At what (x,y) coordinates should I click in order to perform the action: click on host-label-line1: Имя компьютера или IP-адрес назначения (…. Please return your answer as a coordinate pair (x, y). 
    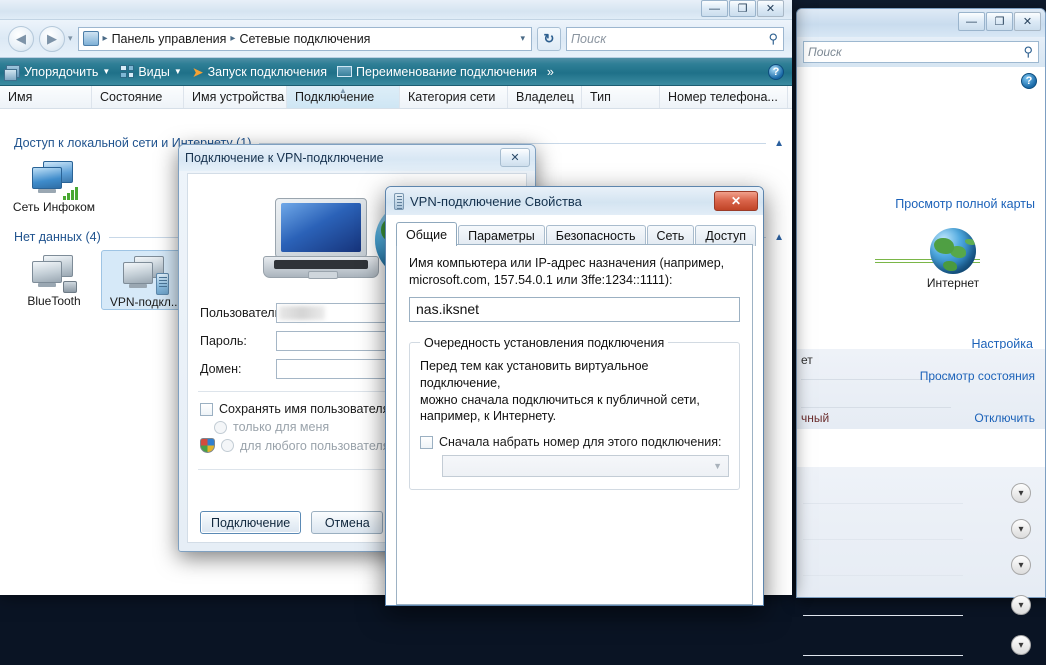
    Looking at the image, I should click on (574, 263).